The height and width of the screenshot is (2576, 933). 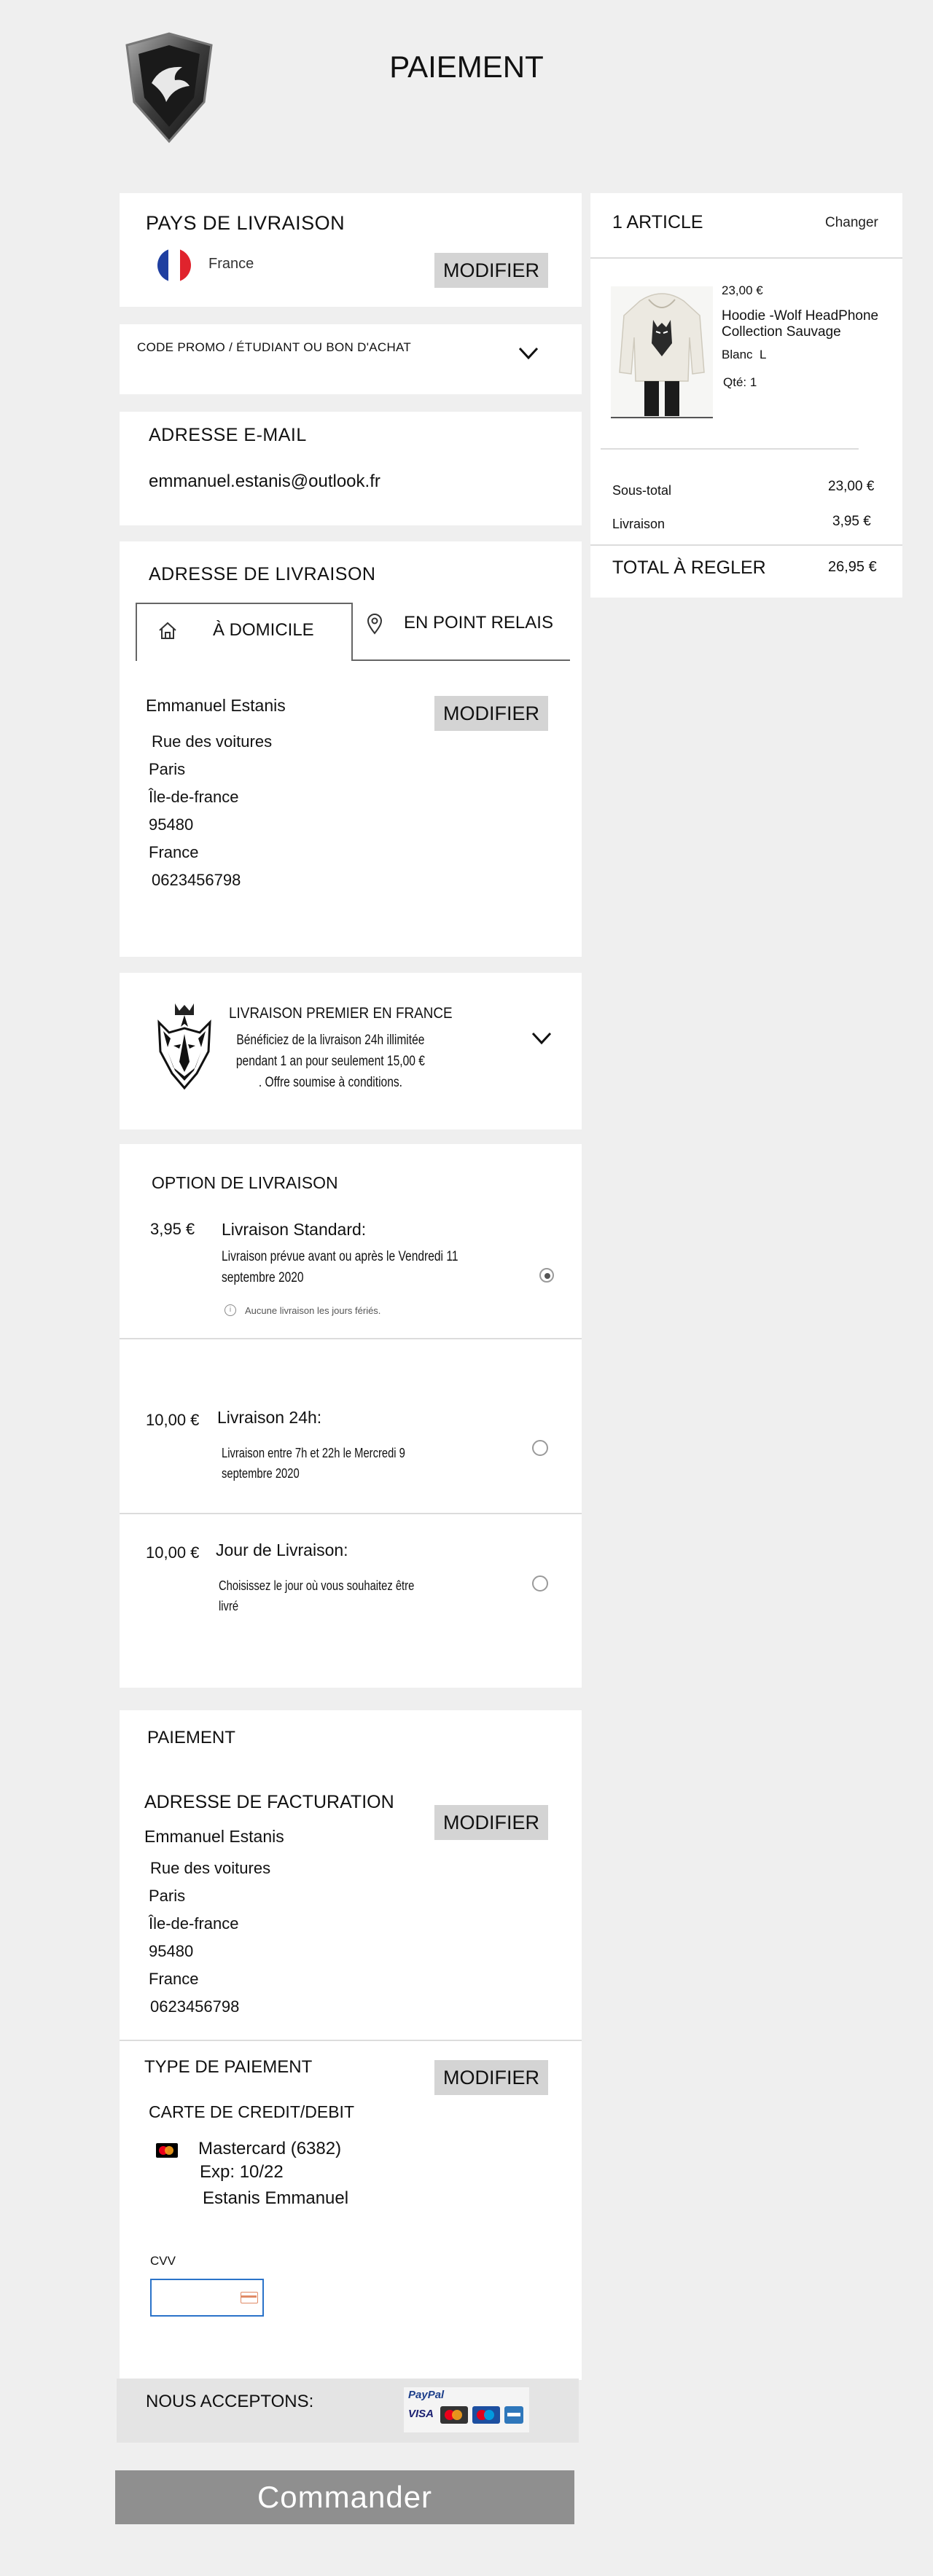 I want to click on product-qty: Qté: 1, so click(x=740, y=382).